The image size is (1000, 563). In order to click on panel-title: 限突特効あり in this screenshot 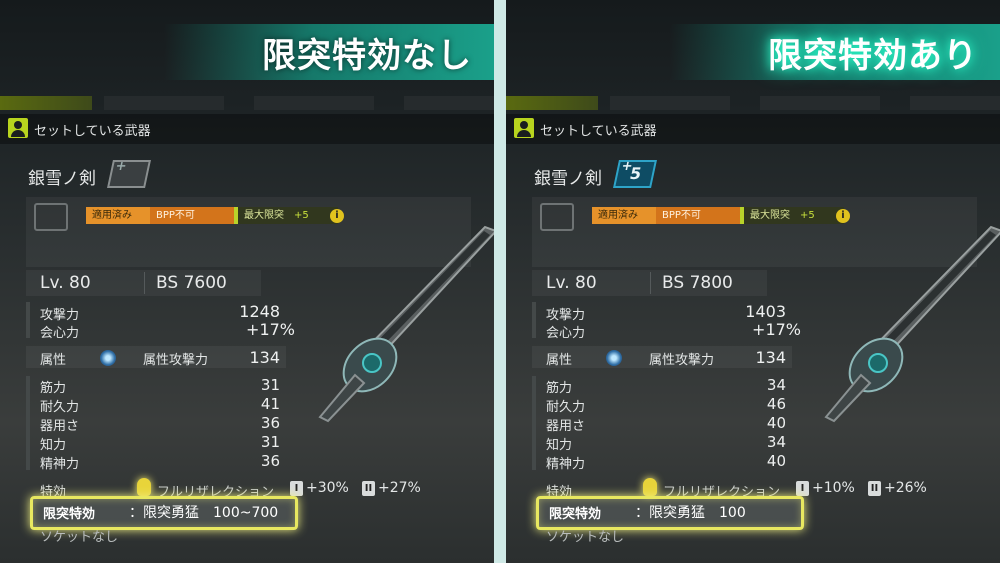, I will do `click(873, 56)`.